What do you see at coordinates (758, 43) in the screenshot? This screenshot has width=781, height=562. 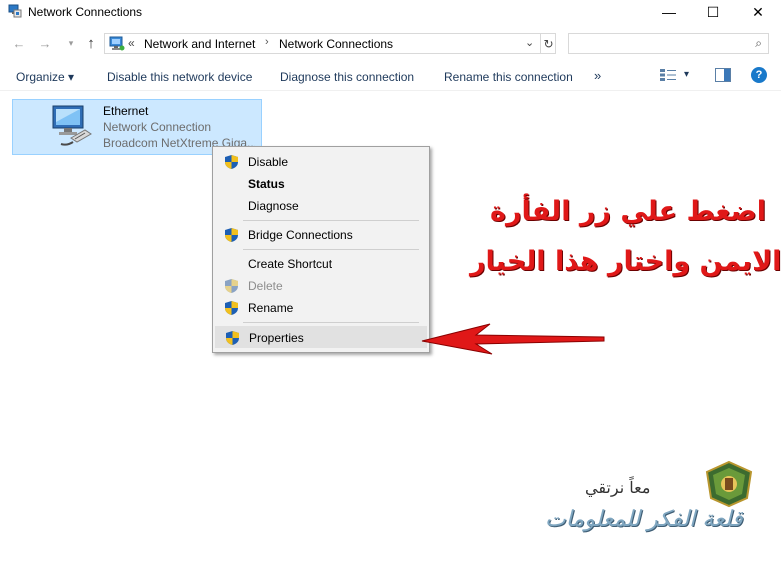 I see `search-icon: ⌕` at bounding box center [758, 43].